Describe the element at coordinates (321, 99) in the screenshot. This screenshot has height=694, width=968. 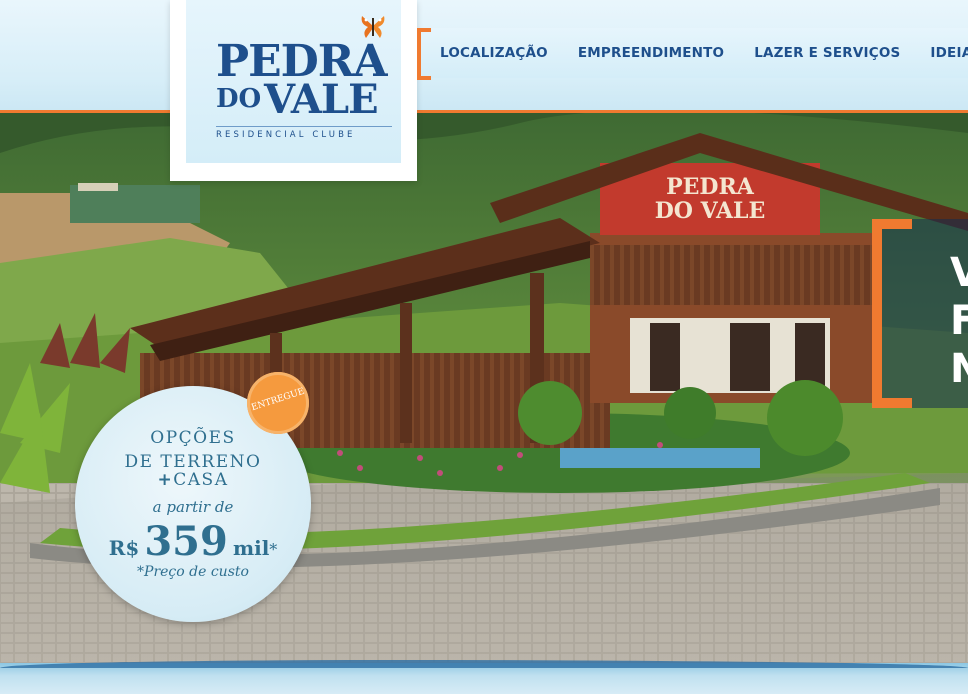
I see `logo-word-vale: VALE` at that location.